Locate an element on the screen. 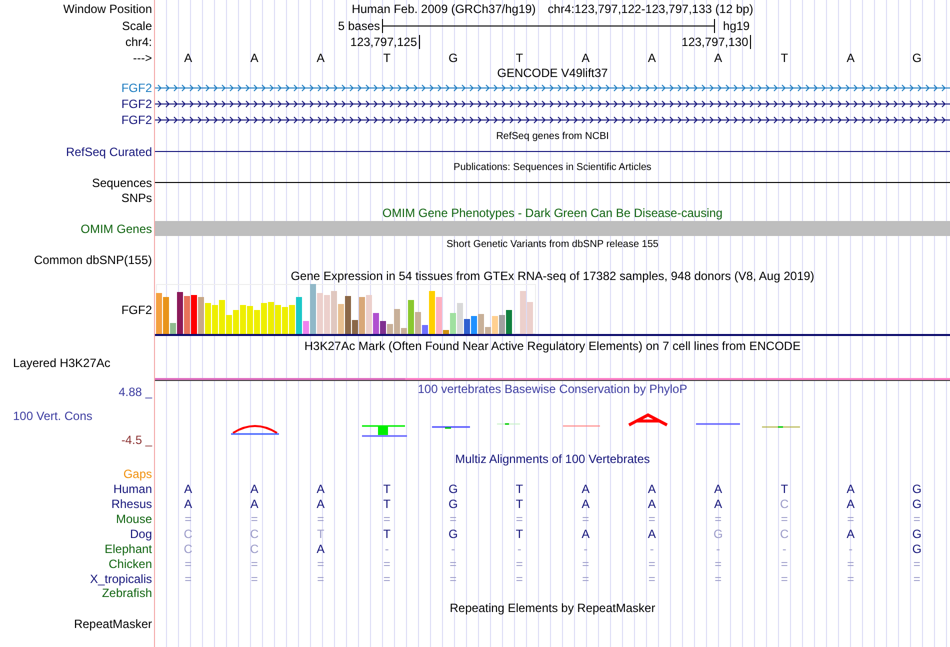 Image resolution: width=950 pixels, height=647 pixels. track-label: RefSeq Curated is located at coordinates (109, 151).